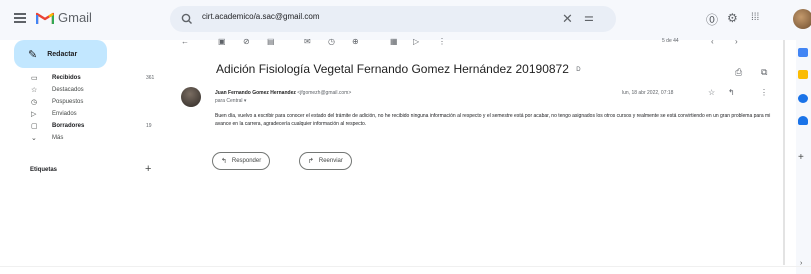 This screenshot has height=274, width=811. What do you see at coordinates (442, 41) in the screenshot?
I see `more-options-icon: ⋮` at bounding box center [442, 41].